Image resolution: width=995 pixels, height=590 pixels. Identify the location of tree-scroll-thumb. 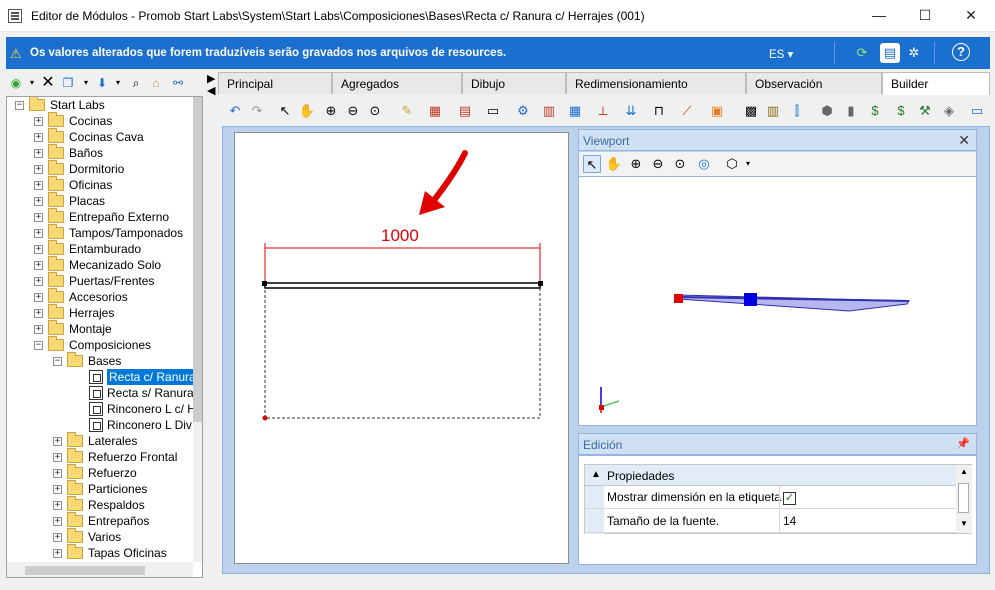
(197, 259).